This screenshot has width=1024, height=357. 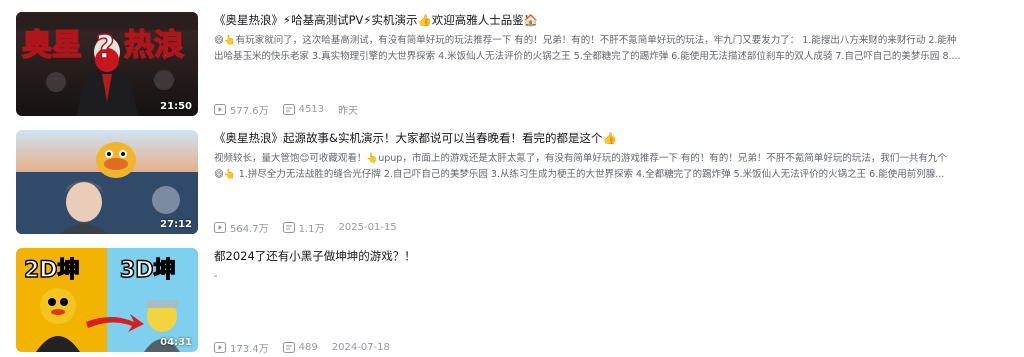 What do you see at coordinates (105, 47) in the screenshot?
I see `thumb-question-mark: ?` at bounding box center [105, 47].